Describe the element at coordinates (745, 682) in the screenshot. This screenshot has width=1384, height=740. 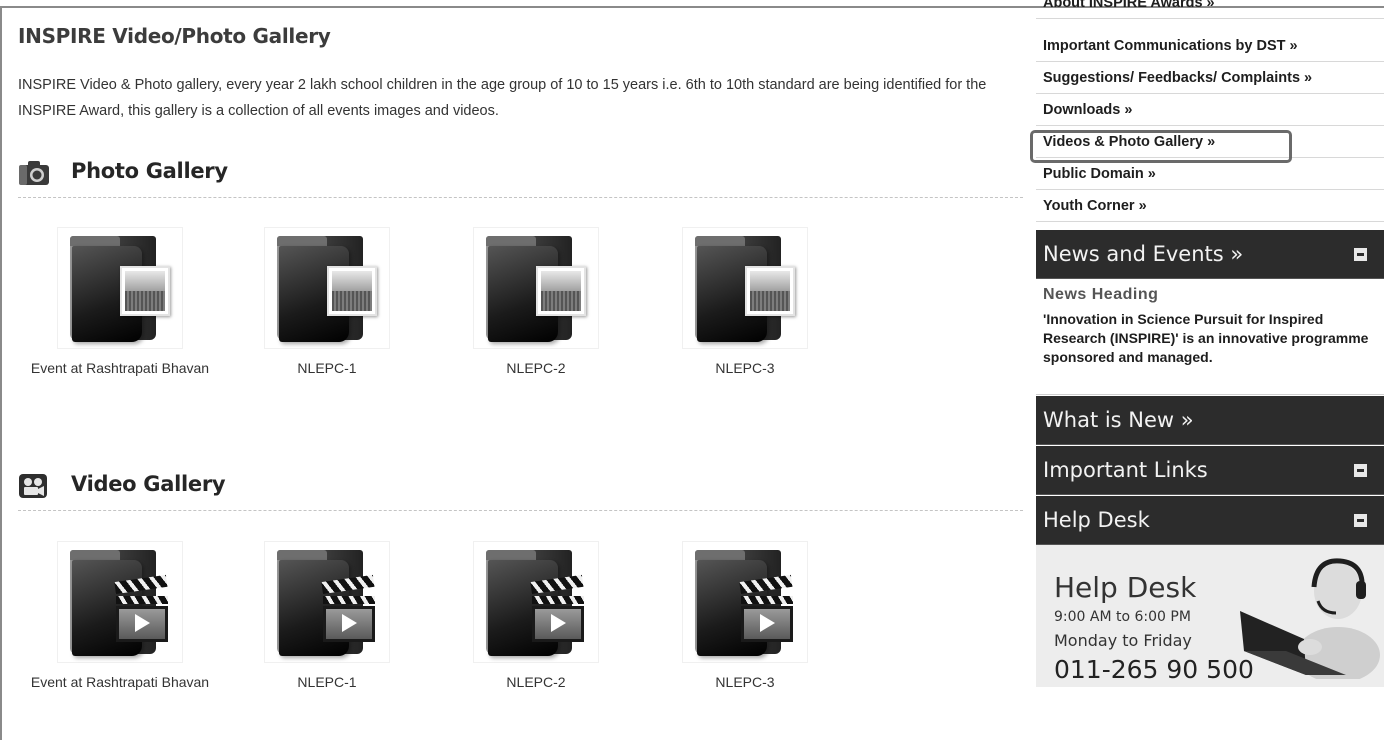
I see `video-album-caption: NLEPC-3` at that location.